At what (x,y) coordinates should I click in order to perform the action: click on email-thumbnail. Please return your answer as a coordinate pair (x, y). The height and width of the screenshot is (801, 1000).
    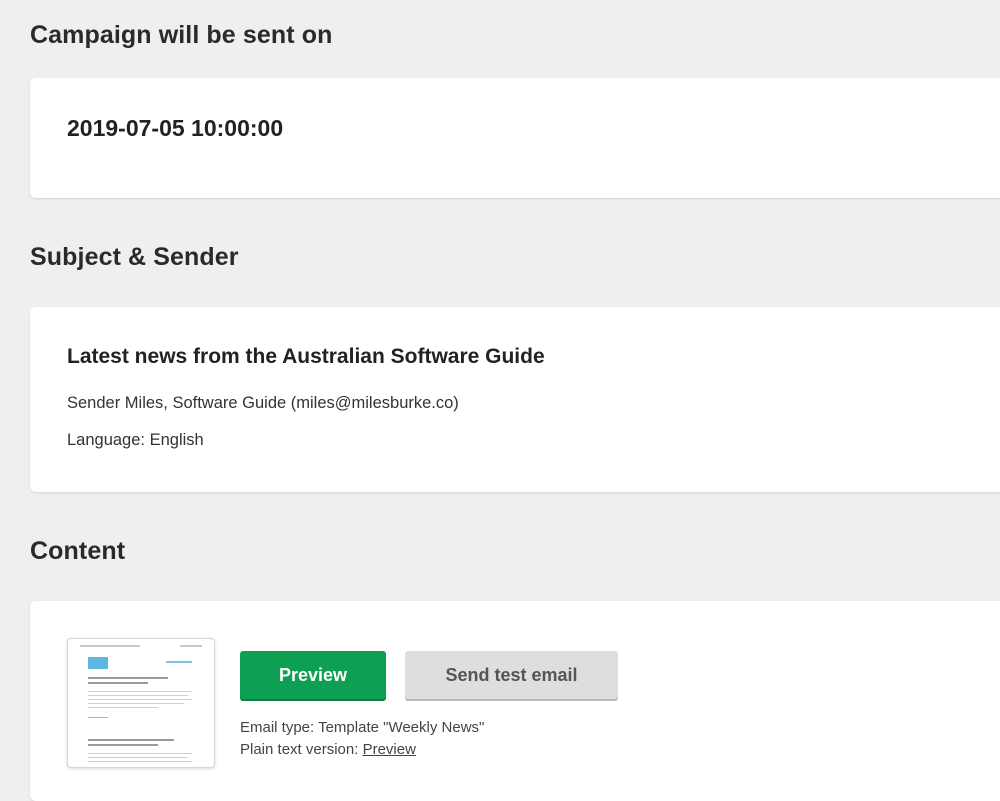
    Looking at the image, I should click on (141, 703).